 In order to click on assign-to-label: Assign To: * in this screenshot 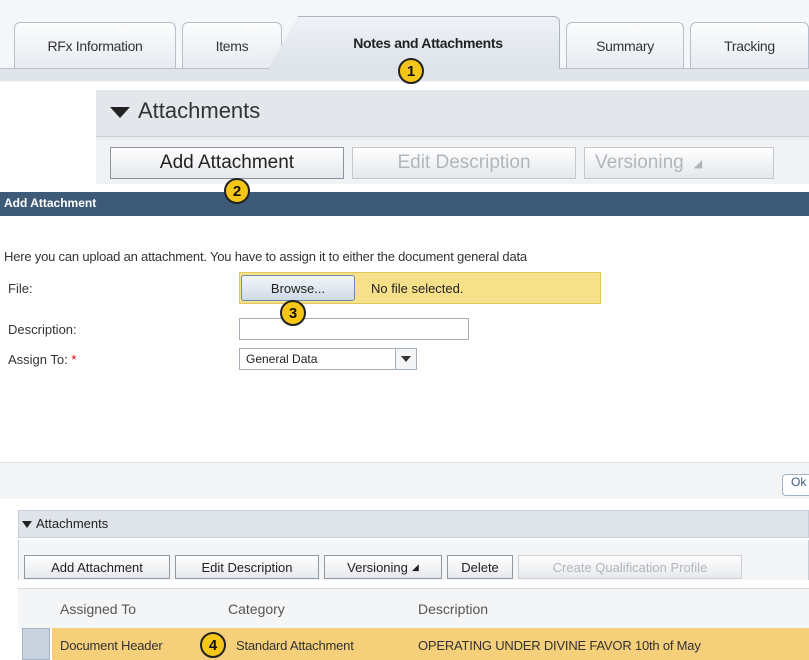, I will do `click(42, 359)`.